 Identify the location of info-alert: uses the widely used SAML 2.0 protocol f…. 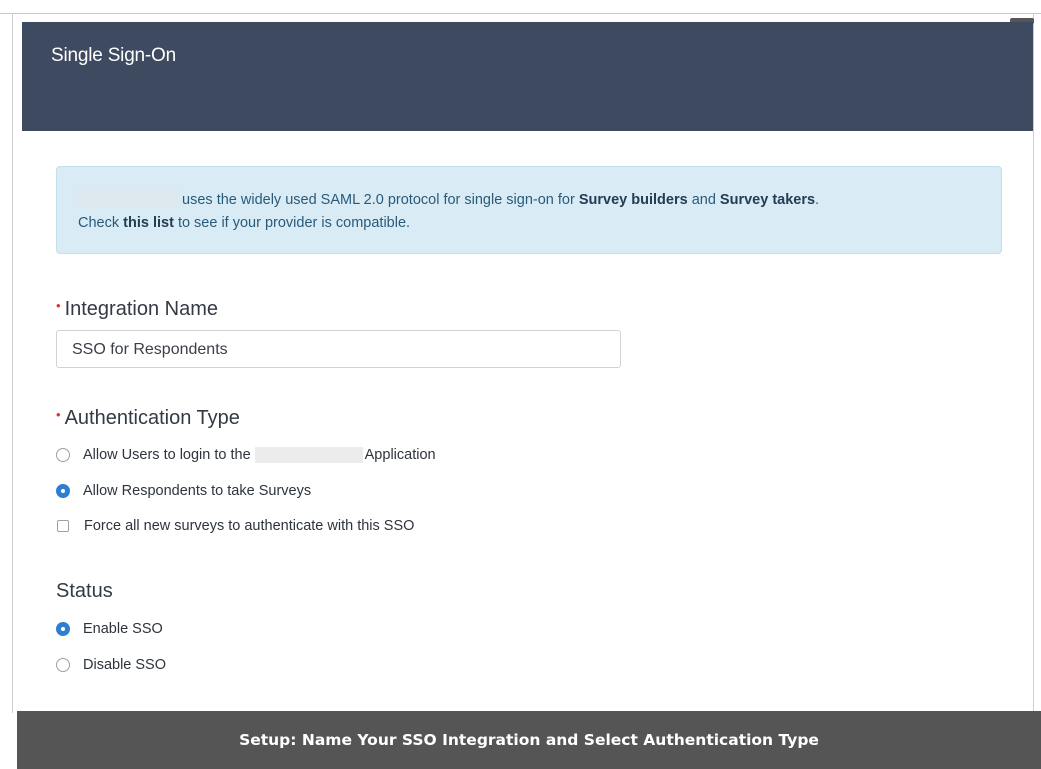
(529, 210).